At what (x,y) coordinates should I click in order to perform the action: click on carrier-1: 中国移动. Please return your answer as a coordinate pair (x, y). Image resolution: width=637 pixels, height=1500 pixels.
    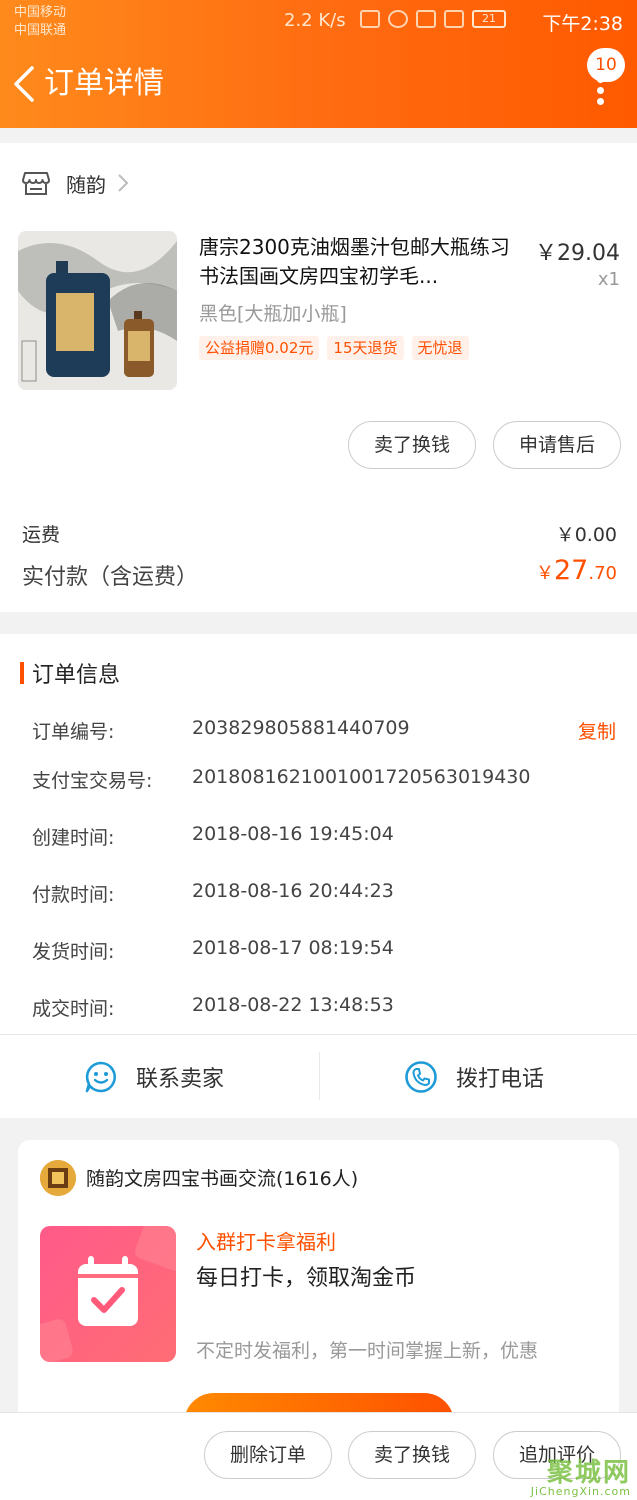
    Looking at the image, I should click on (40, 12).